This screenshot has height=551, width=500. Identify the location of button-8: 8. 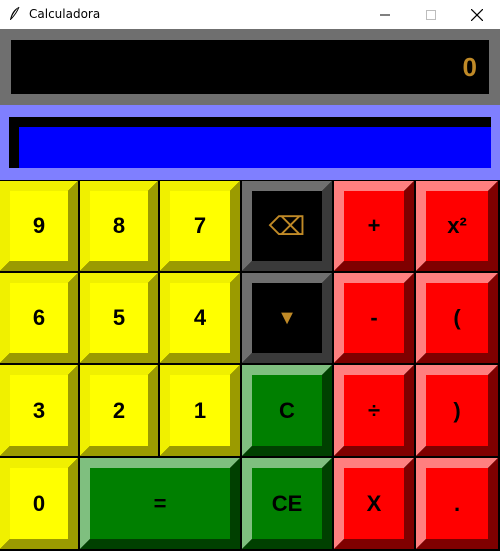
(119, 226).